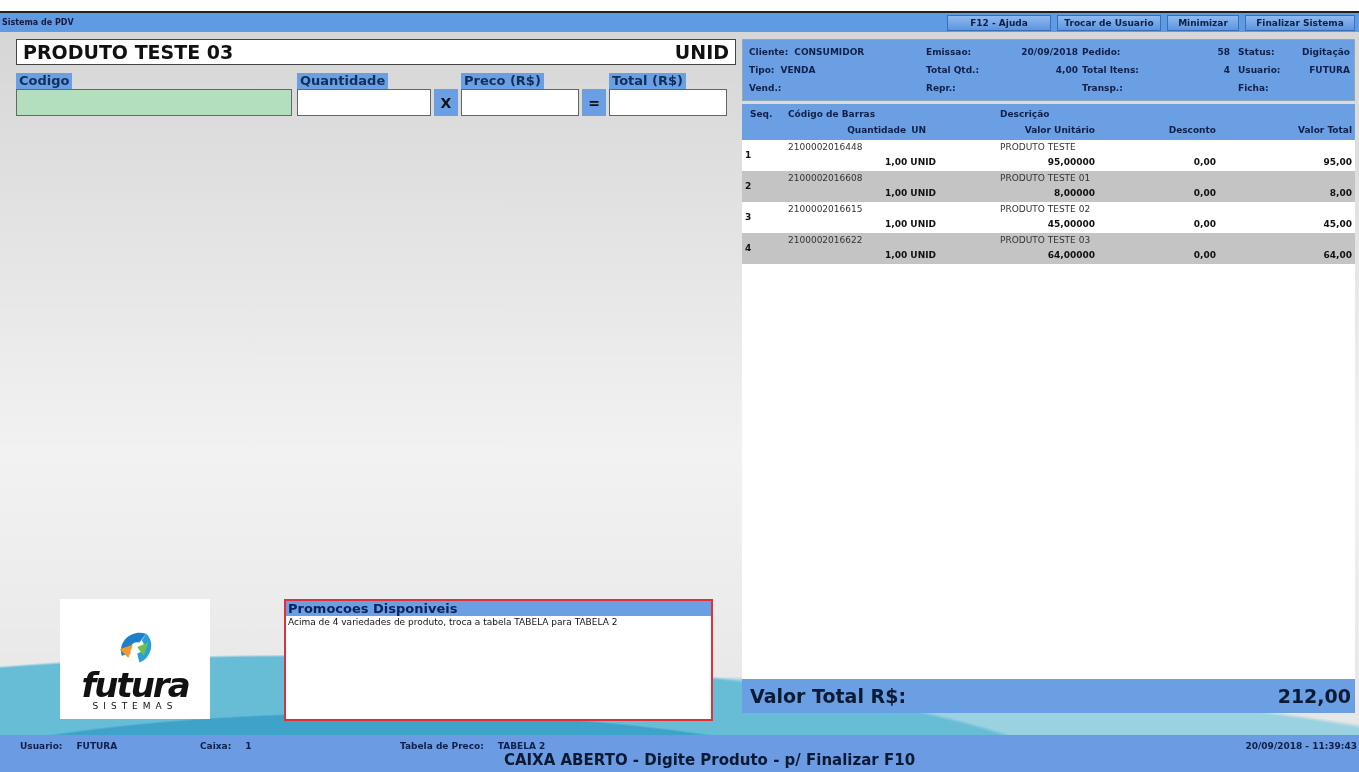  Describe the element at coordinates (1256, 52) in the screenshot. I see `info-label: Status:` at that location.